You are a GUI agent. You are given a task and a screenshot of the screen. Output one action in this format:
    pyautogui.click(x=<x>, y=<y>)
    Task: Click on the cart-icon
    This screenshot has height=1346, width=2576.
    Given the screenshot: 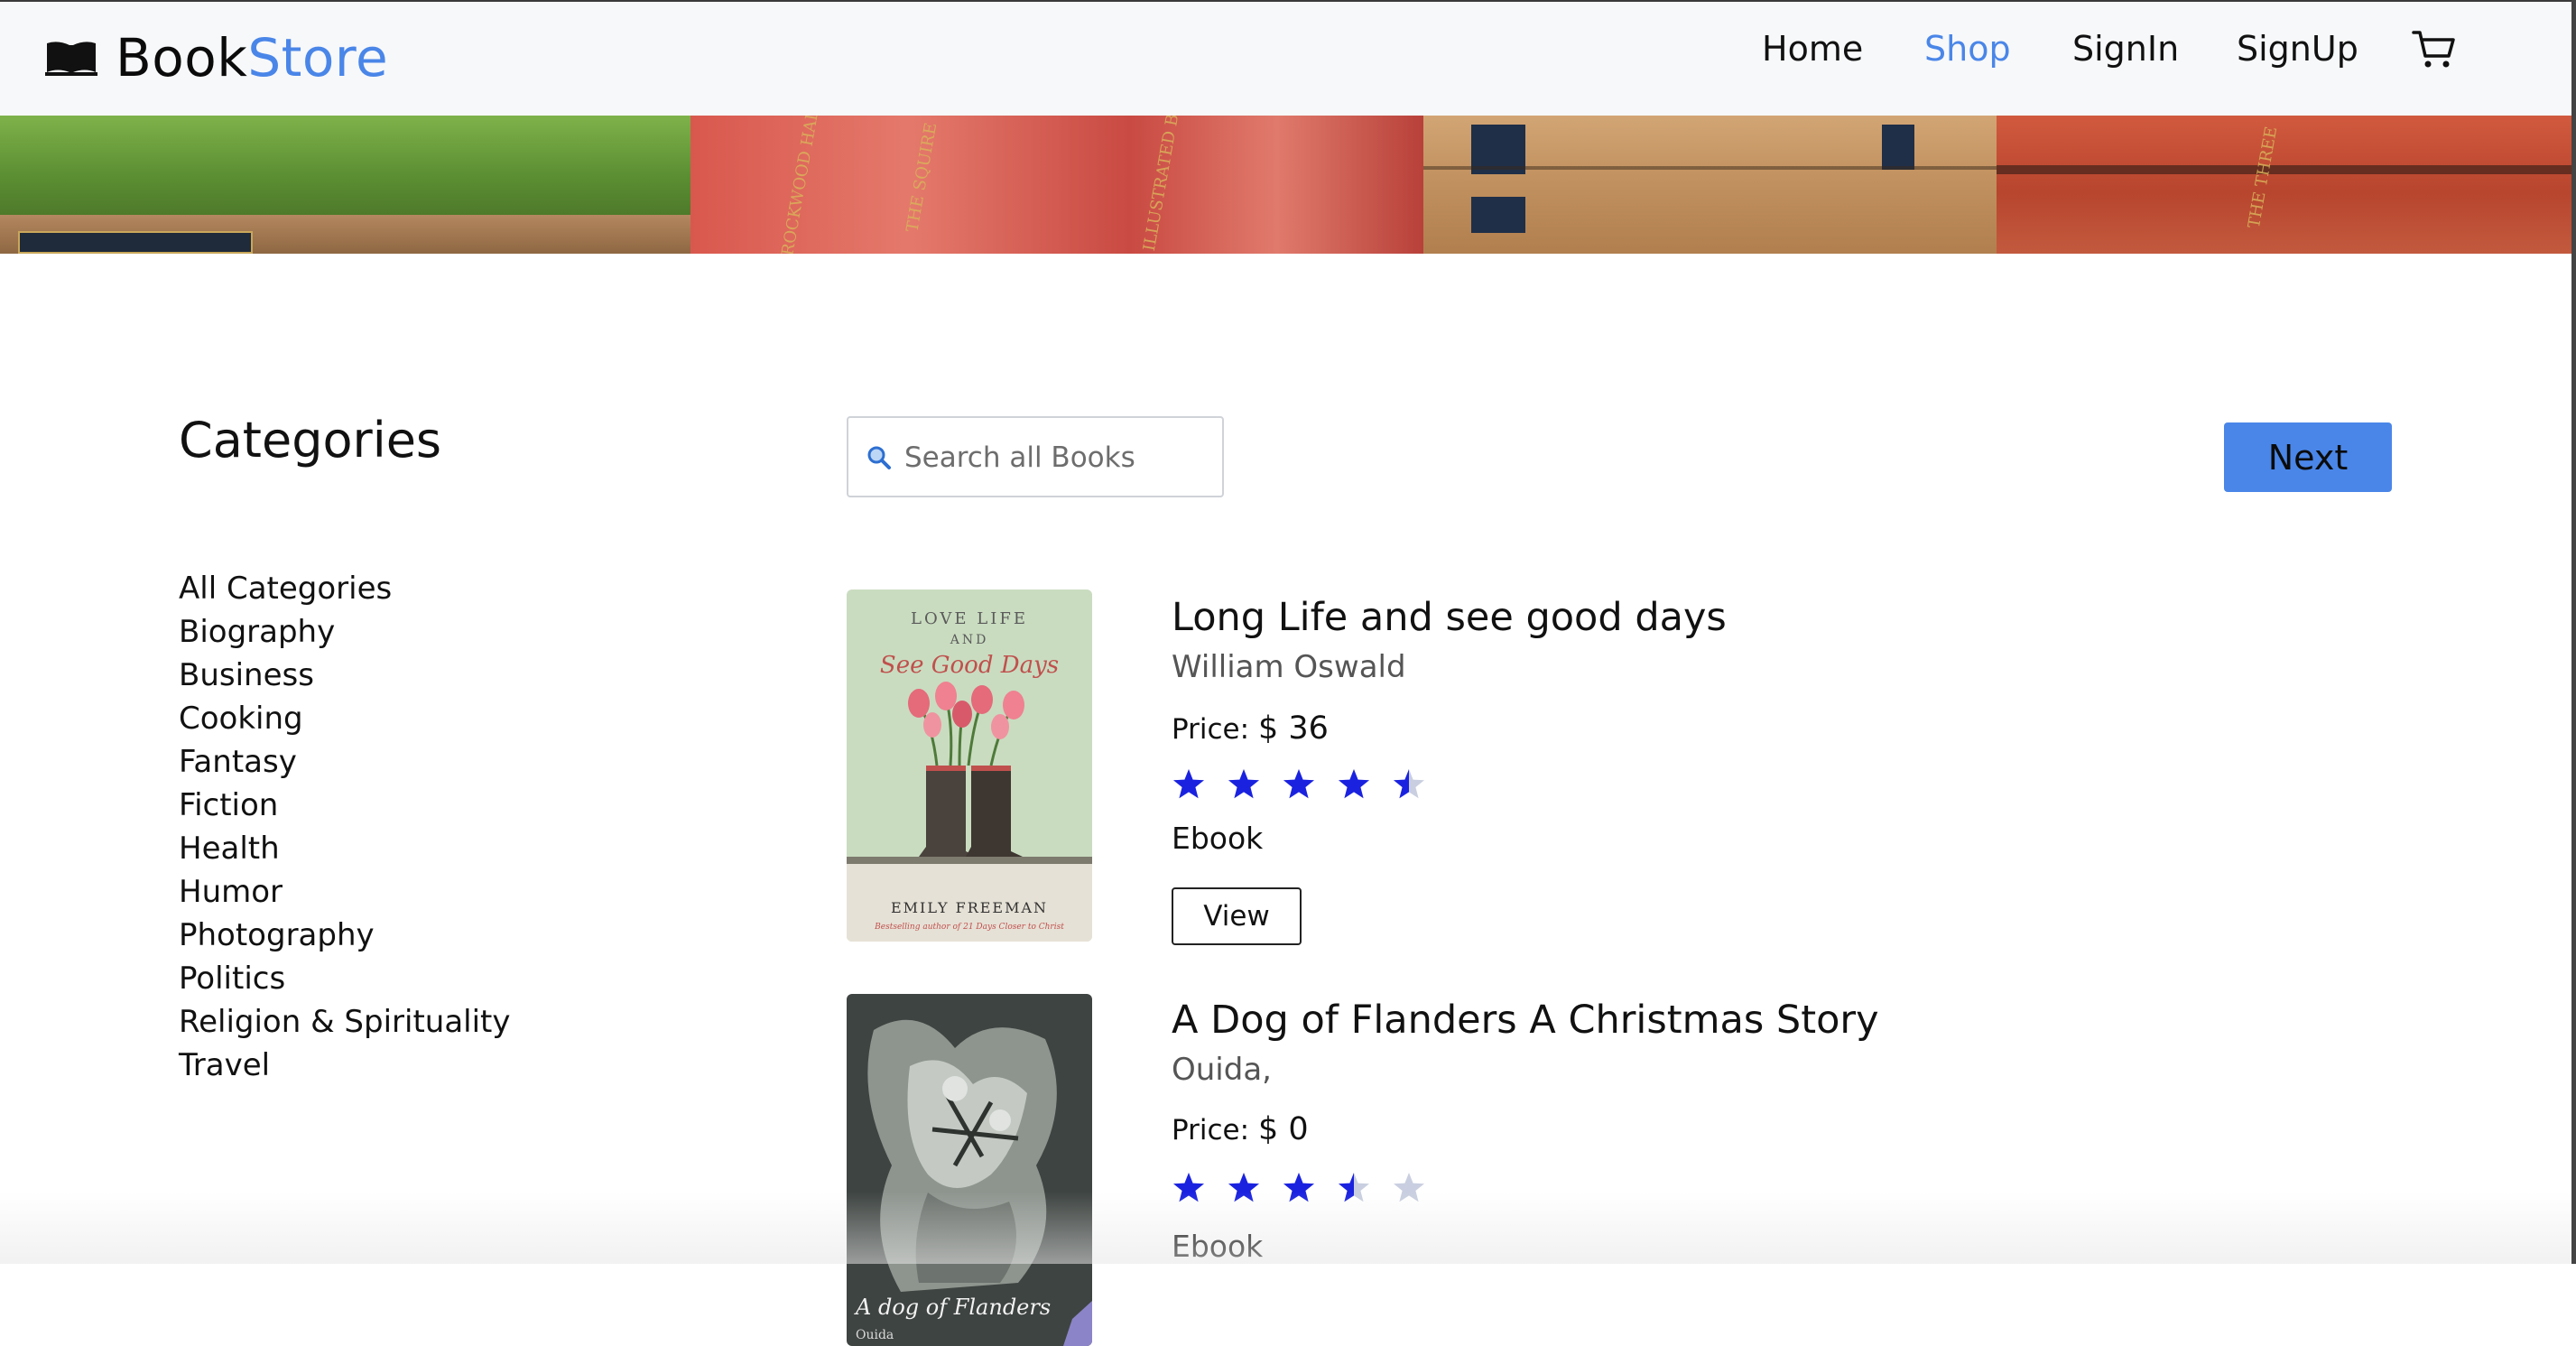 What is the action you would take?
    pyautogui.click(x=2434, y=50)
    